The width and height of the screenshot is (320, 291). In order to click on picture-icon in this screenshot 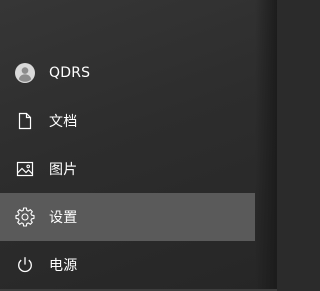, I will do `click(25, 169)`.